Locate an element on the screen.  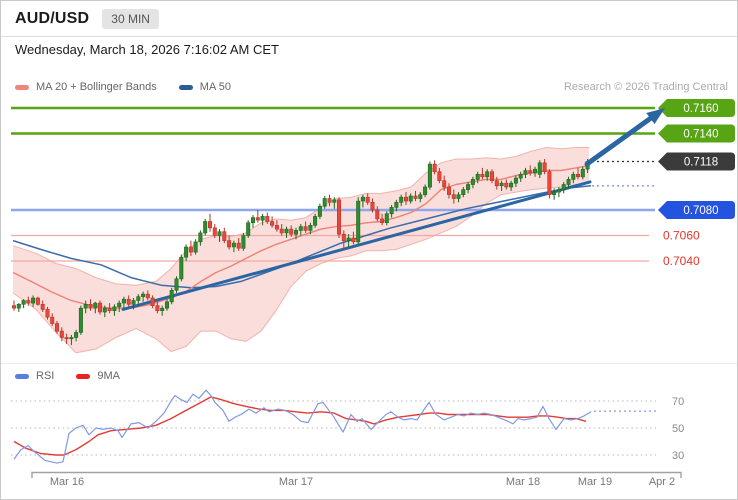
legend-item-ma50: MA 50 is located at coordinates (204, 87).